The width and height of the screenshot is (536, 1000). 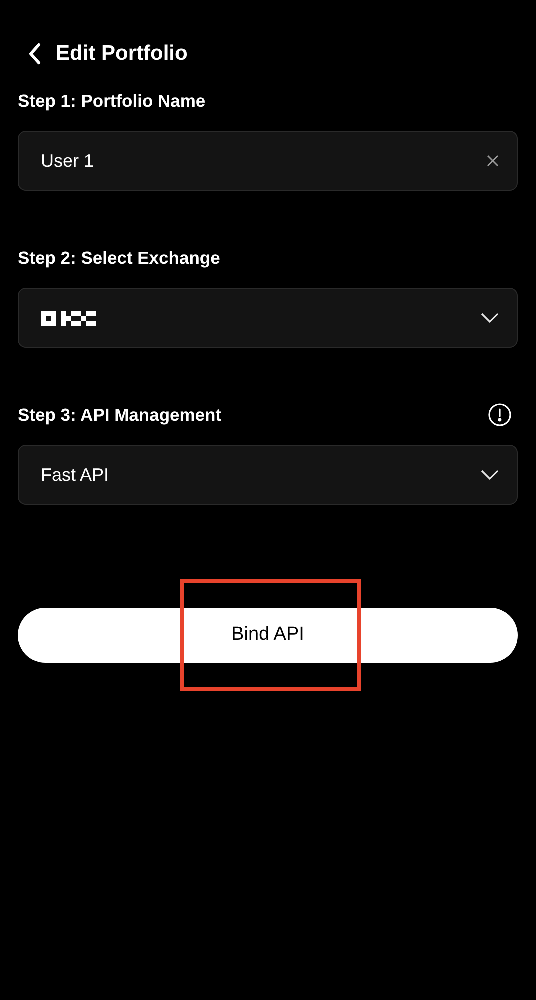 What do you see at coordinates (35, 54) in the screenshot?
I see `back-icon` at bounding box center [35, 54].